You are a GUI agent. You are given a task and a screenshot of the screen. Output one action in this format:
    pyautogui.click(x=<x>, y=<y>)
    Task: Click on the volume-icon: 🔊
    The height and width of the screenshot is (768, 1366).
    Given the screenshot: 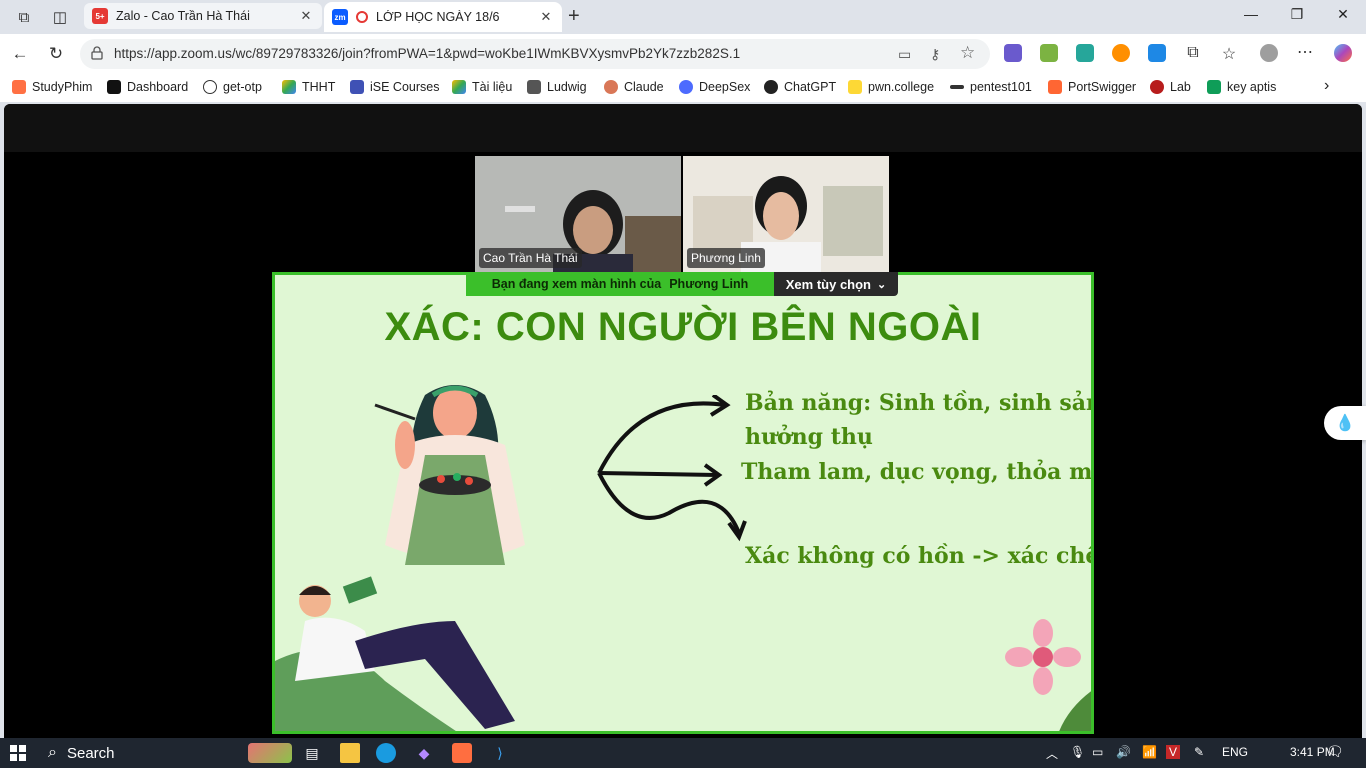 What is the action you would take?
    pyautogui.click(x=1123, y=752)
    